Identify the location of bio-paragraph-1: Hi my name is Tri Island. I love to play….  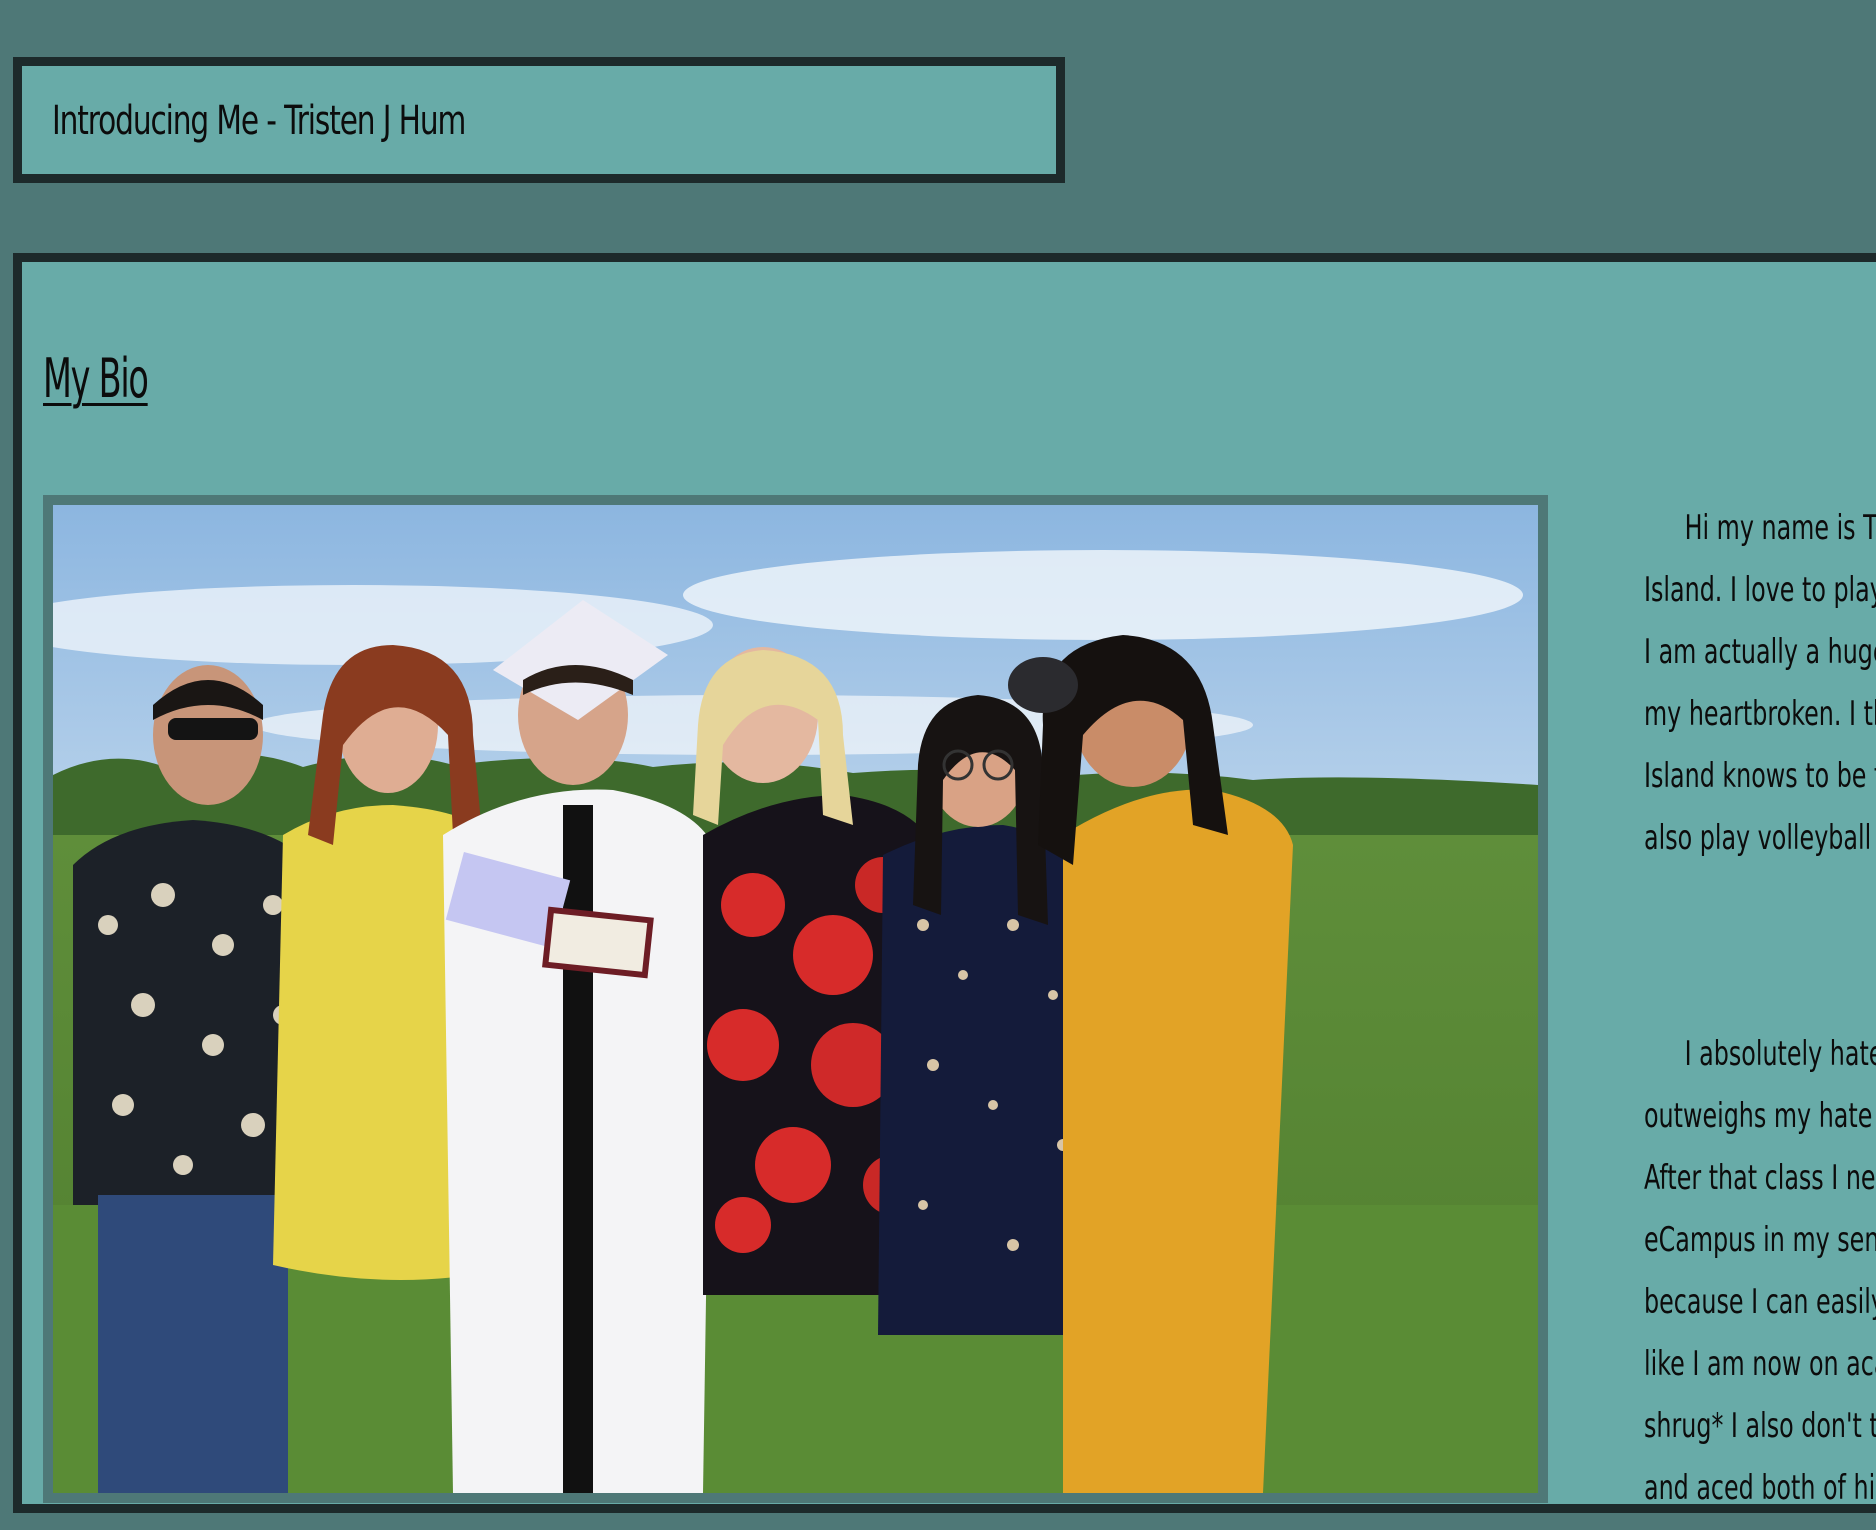
(1760, 683).